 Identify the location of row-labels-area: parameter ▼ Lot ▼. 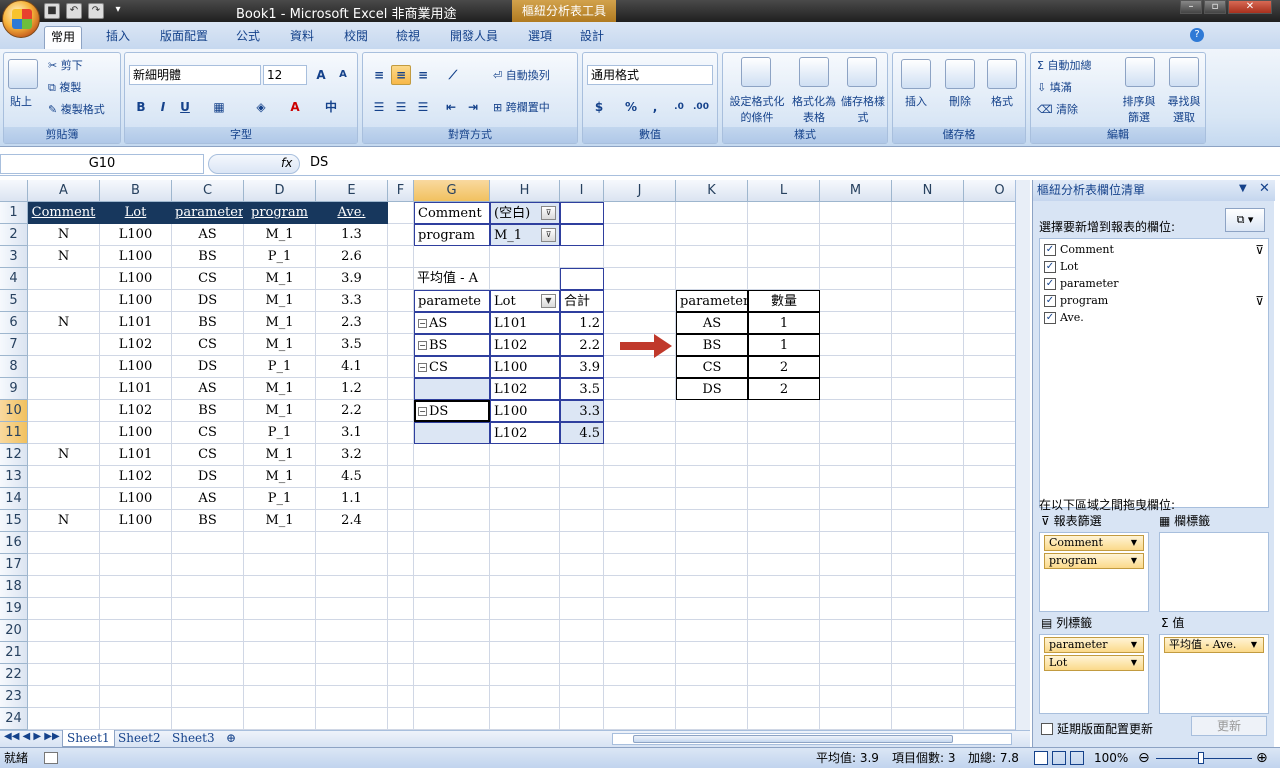
(1094, 674).